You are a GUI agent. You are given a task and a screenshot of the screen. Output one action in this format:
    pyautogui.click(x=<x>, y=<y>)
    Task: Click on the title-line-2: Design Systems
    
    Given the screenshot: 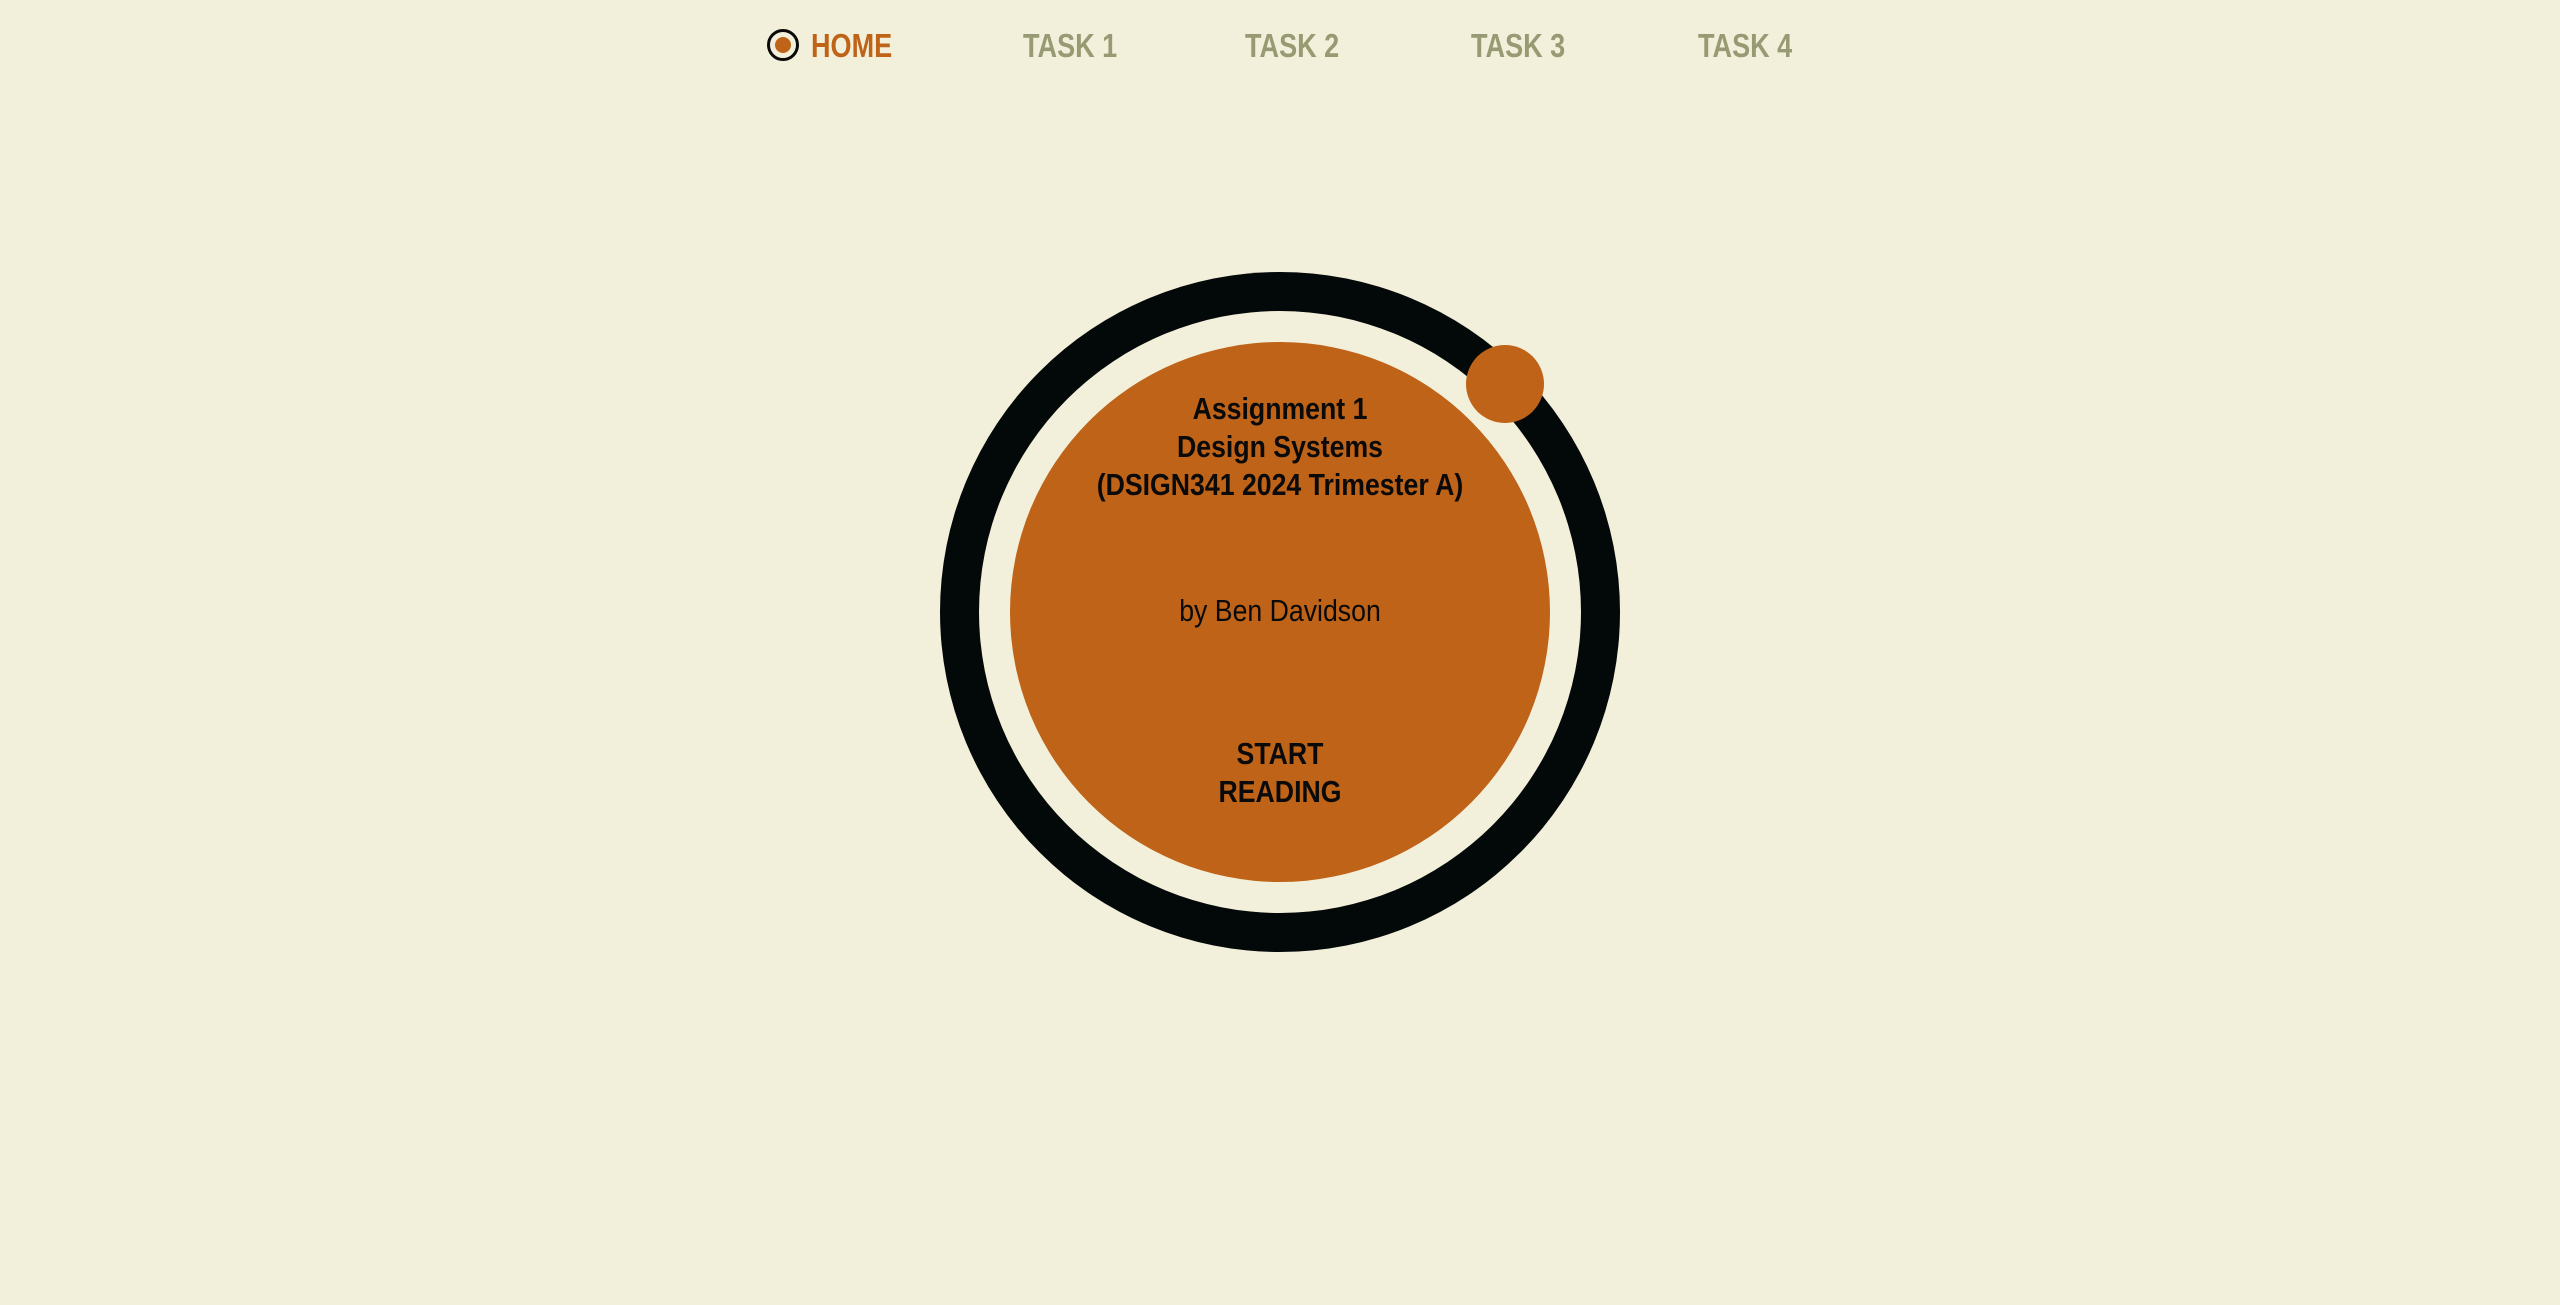 What is the action you would take?
    pyautogui.click(x=1280, y=446)
    